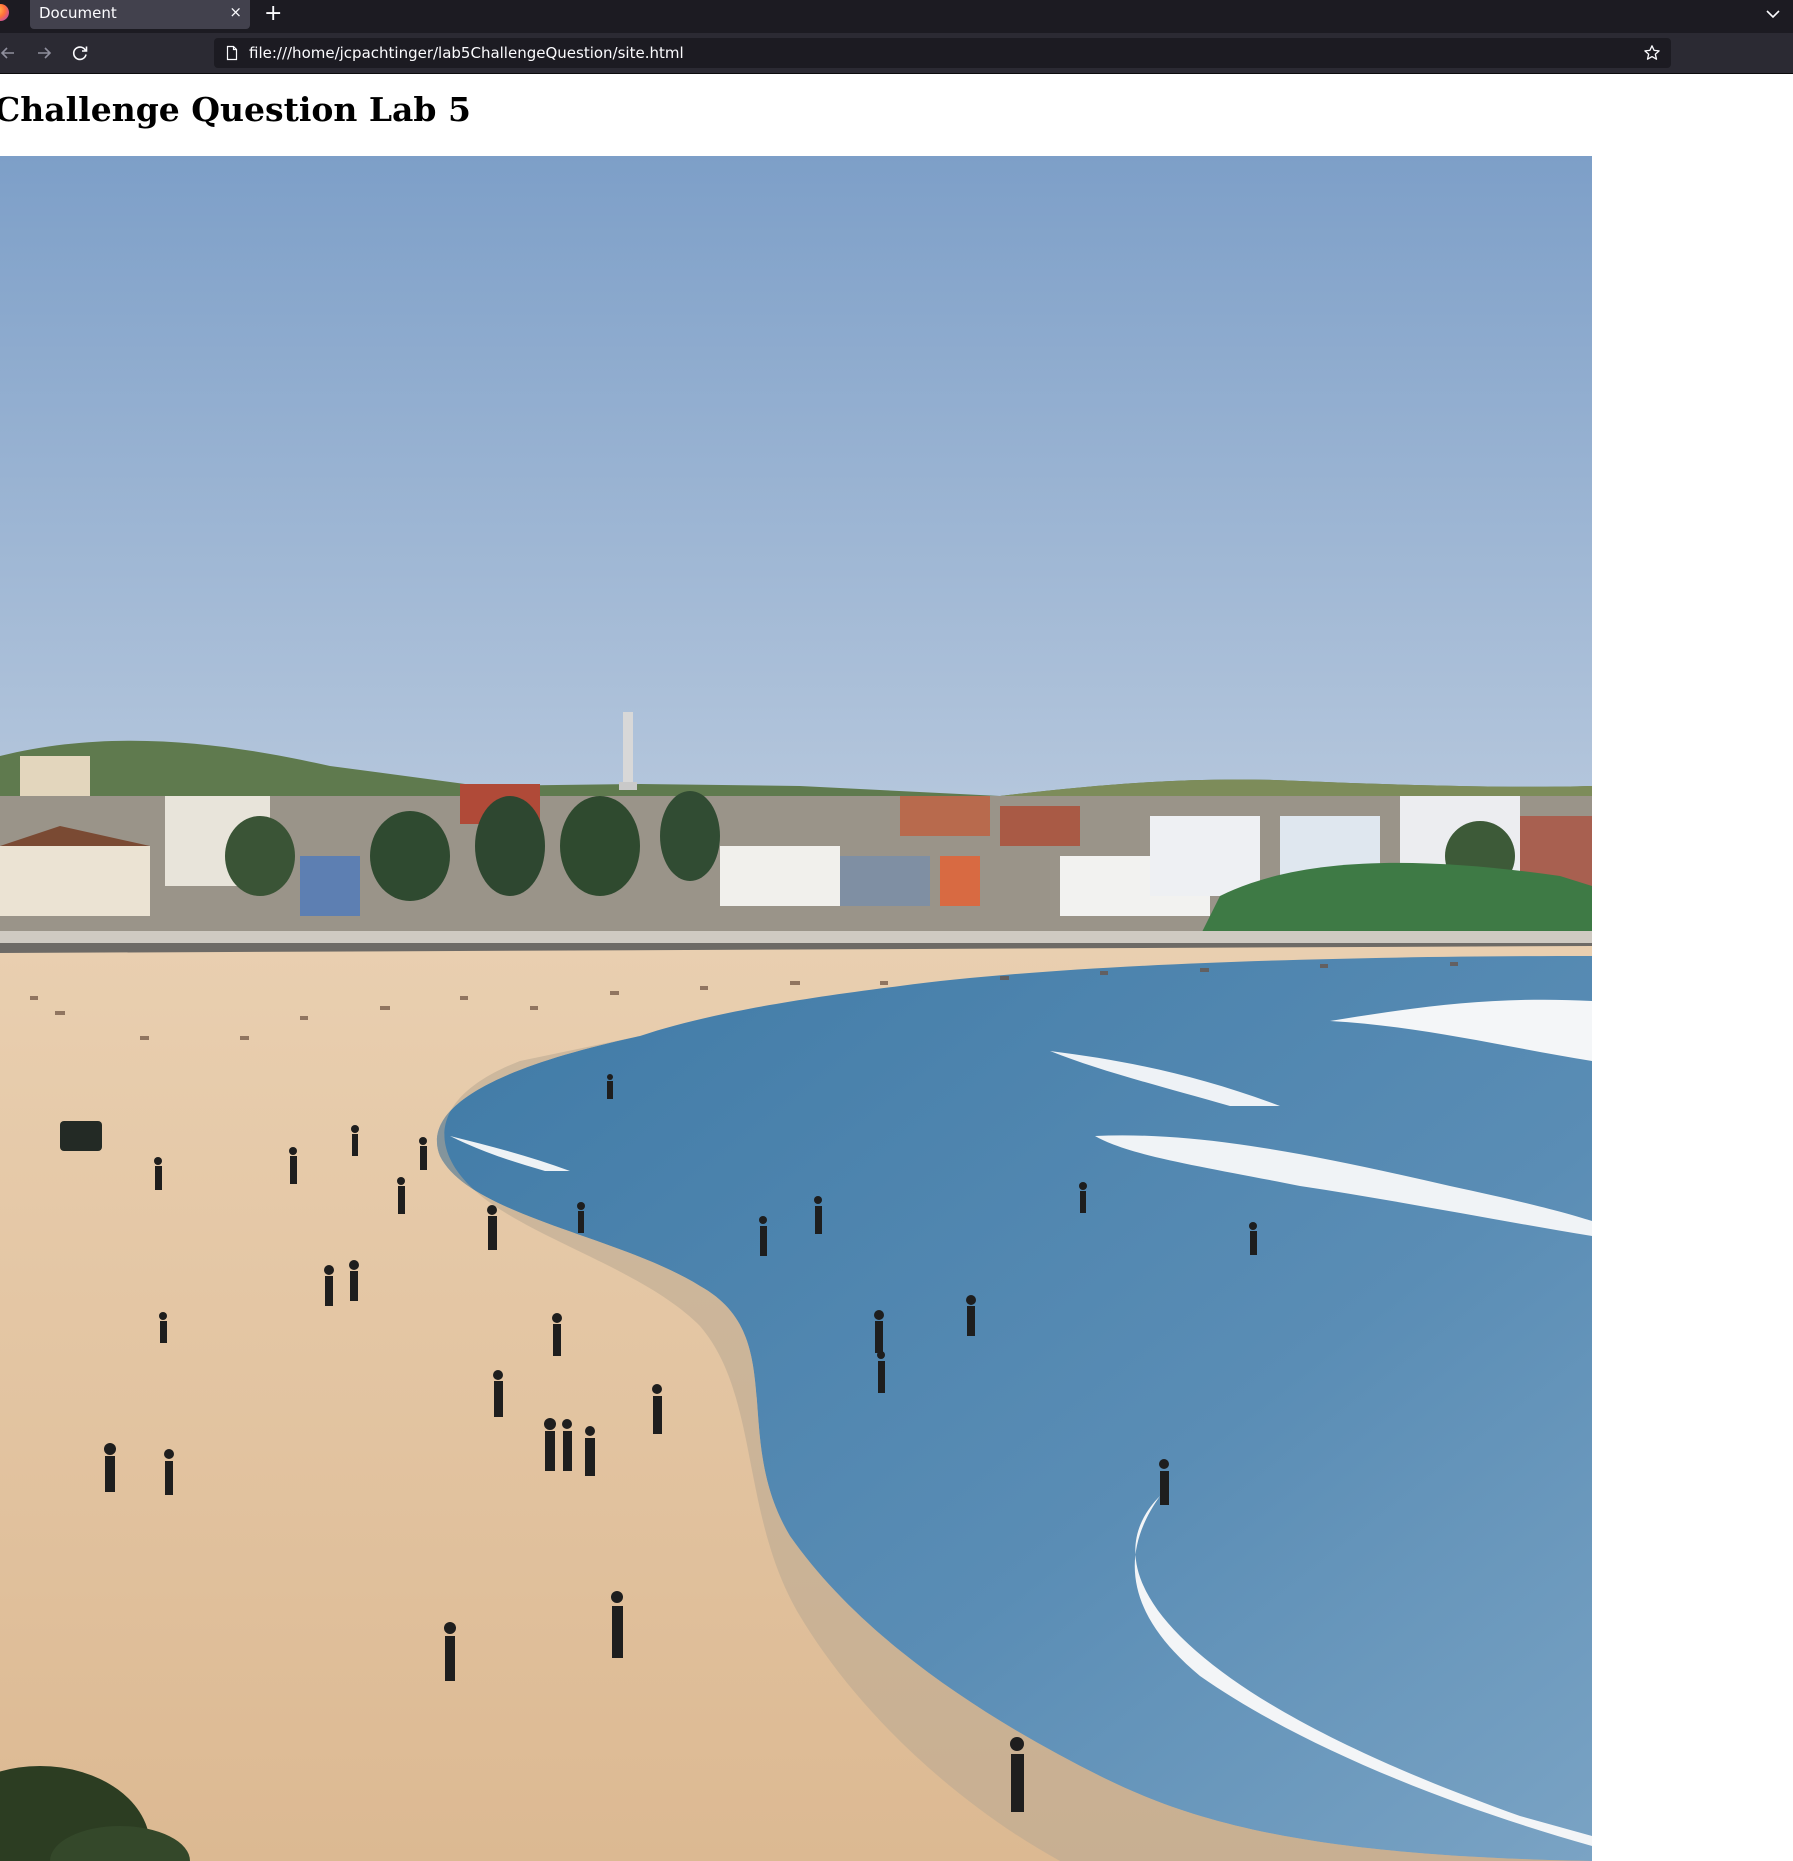 The height and width of the screenshot is (1861, 1793). What do you see at coordinates (44, 53) in the screenshot?
I see `forward-arrow-icon` at bounding box center [44, 53].